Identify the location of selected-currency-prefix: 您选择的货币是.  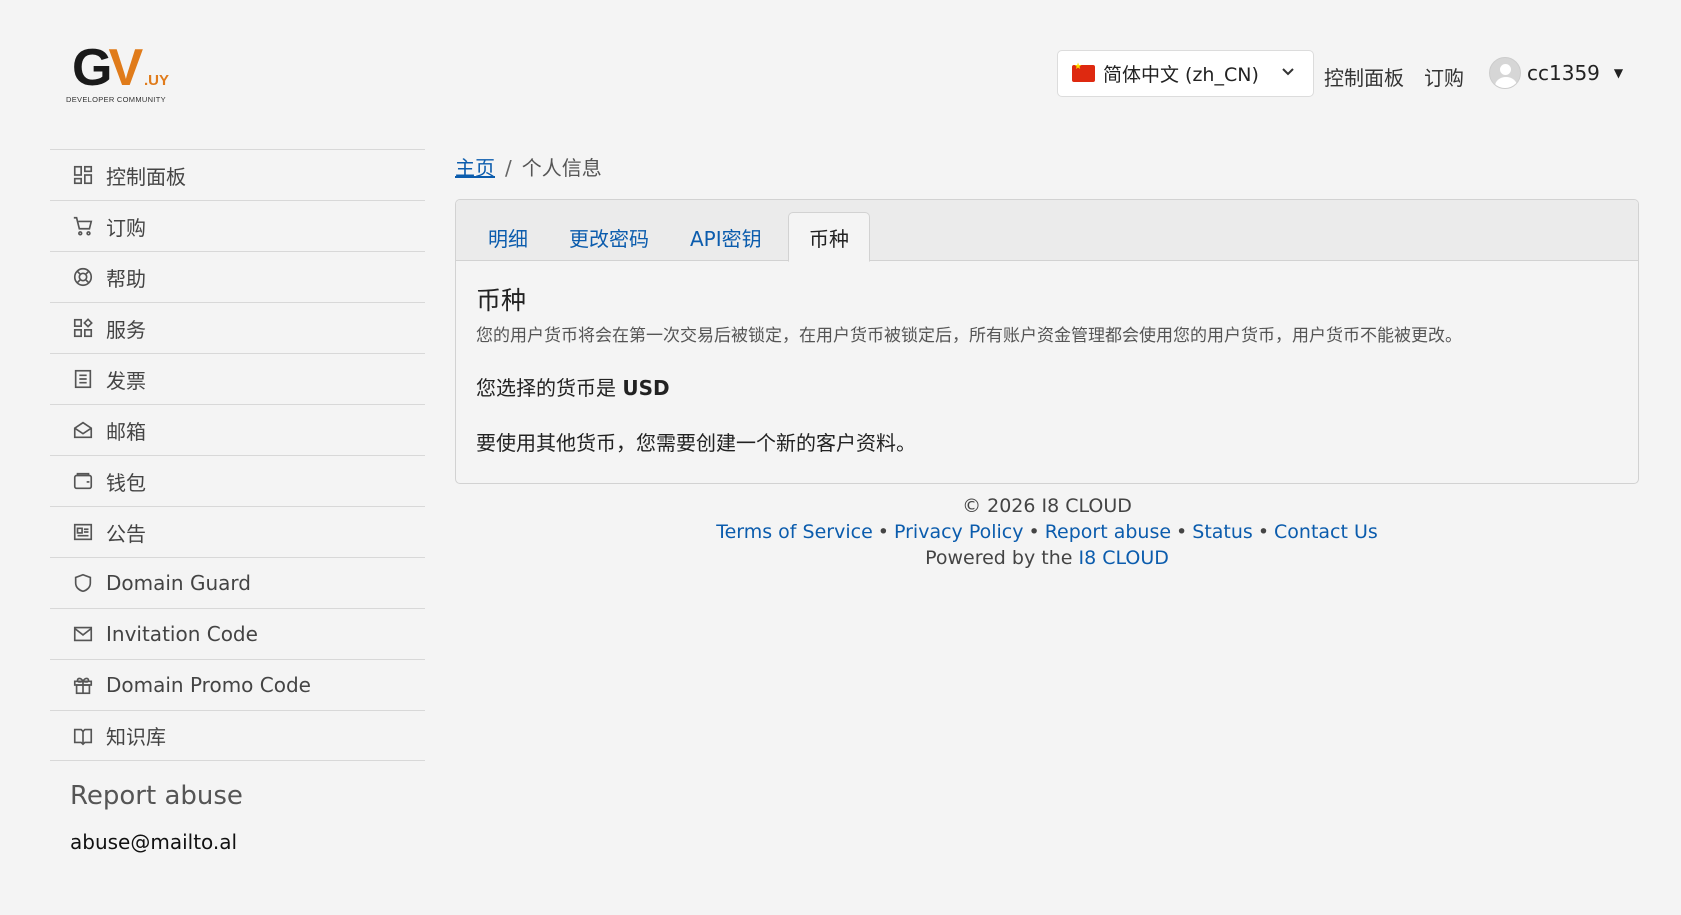
(546, 388).